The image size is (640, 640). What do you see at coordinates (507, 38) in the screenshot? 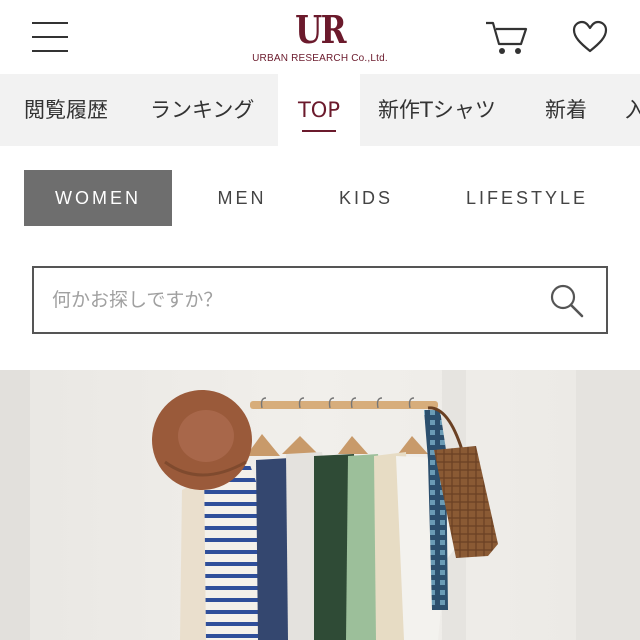
I see `cart-icon` at bounding box center [507, 38].